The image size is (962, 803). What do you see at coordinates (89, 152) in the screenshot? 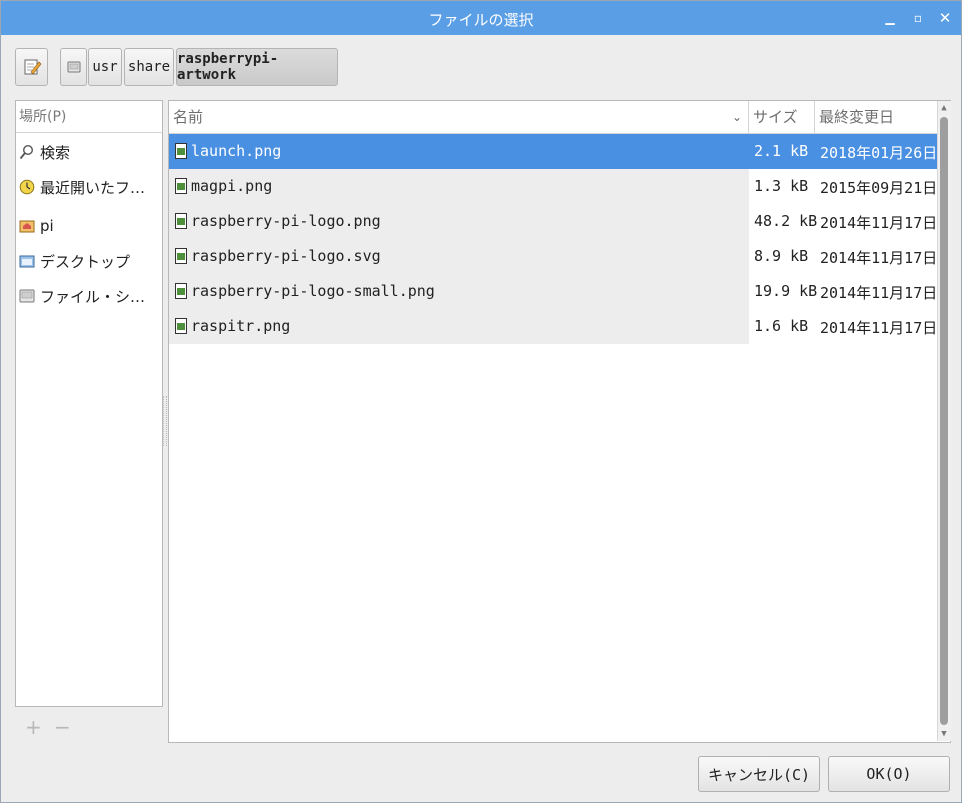
I see `place-search: 検索` at bounding box center [89, 152].